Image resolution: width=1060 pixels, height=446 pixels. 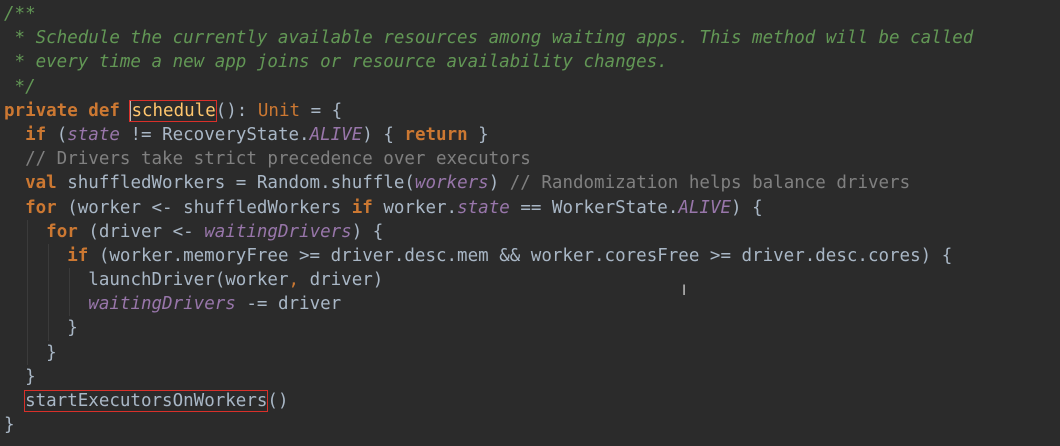 I want to click on code-token: = {, so click(x=321, y=110).